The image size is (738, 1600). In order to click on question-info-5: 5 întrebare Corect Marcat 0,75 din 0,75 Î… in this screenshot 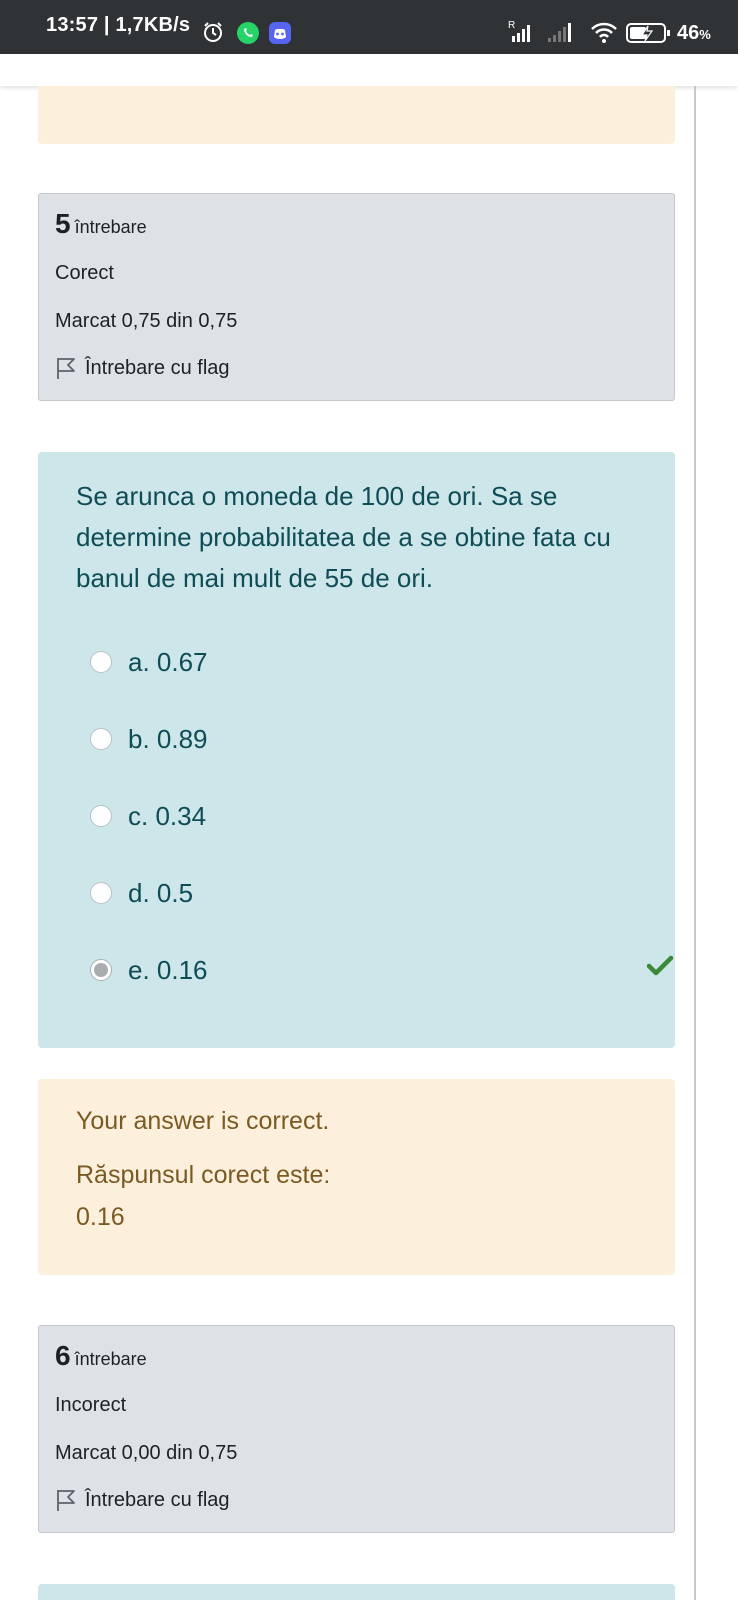, I will do `click(356, 297)`.